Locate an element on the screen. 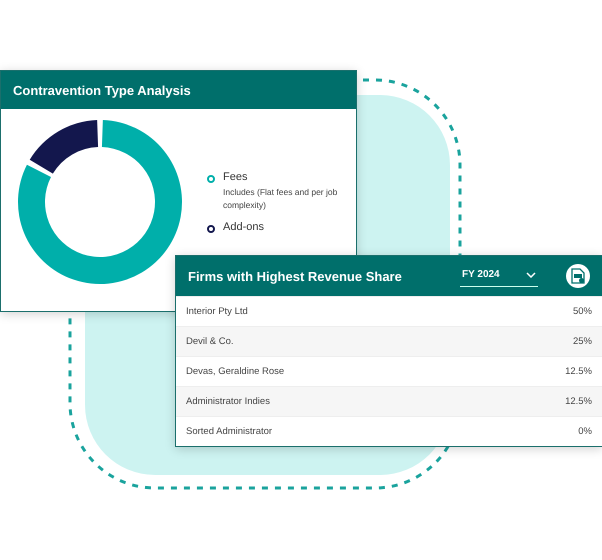  card-title: Firms with Highest Revenue Share is located at coordinates (295, 276).